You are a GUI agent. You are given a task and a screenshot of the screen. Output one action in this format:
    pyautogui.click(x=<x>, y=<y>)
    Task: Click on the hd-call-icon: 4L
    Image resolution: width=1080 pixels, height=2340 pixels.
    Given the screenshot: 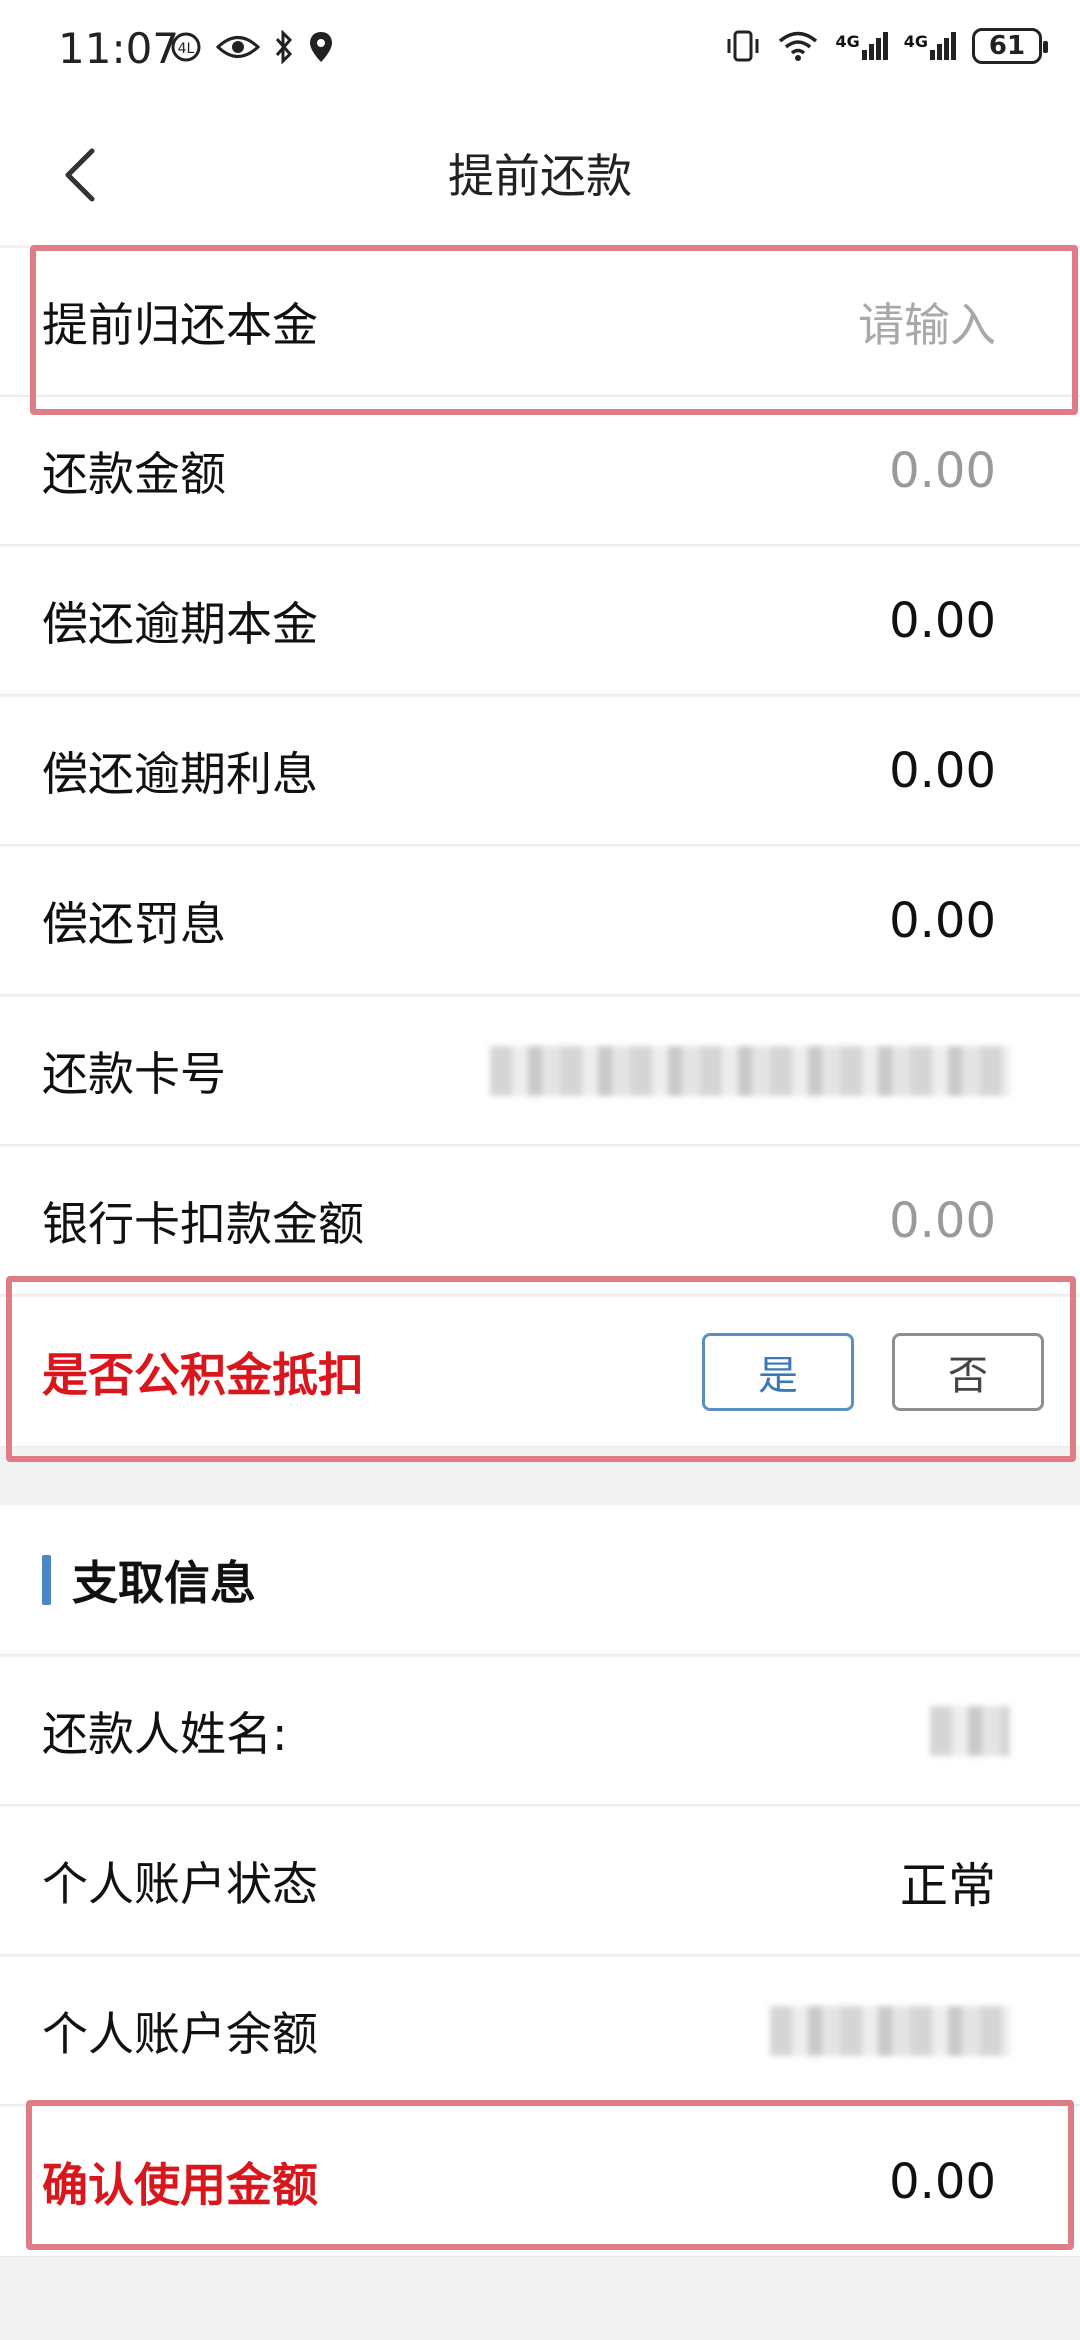 What is the action you would take?
    pyautogui.click(x=186, y=47)
    